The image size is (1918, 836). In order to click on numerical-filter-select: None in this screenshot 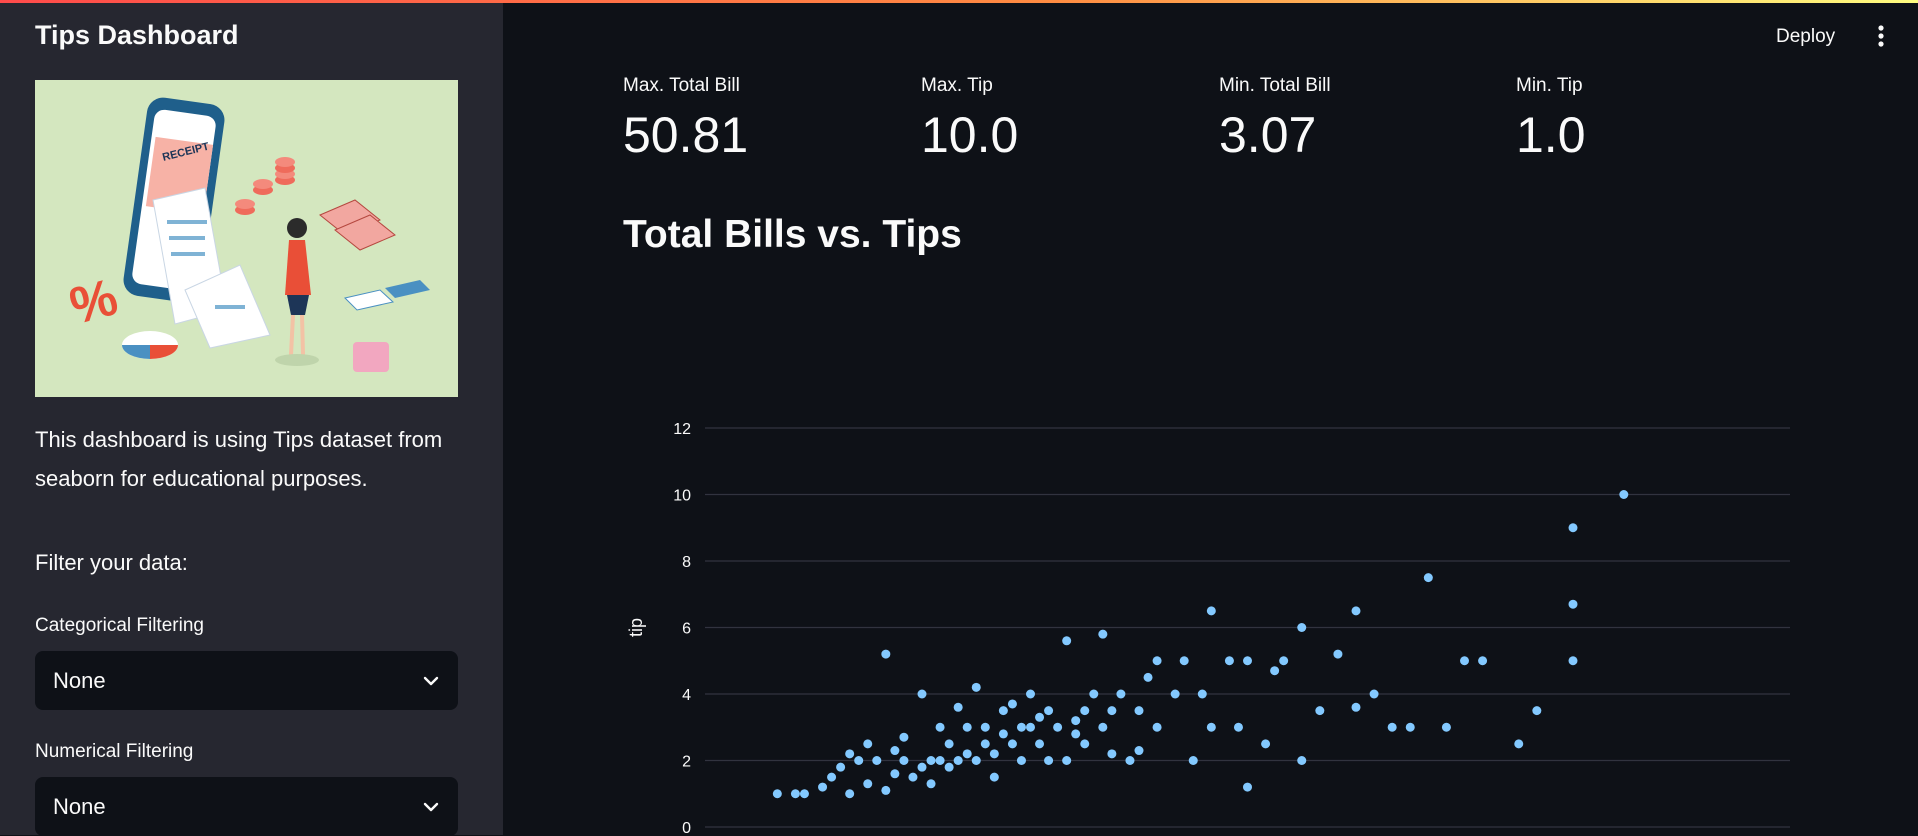, I will do `click(246, 806)`.